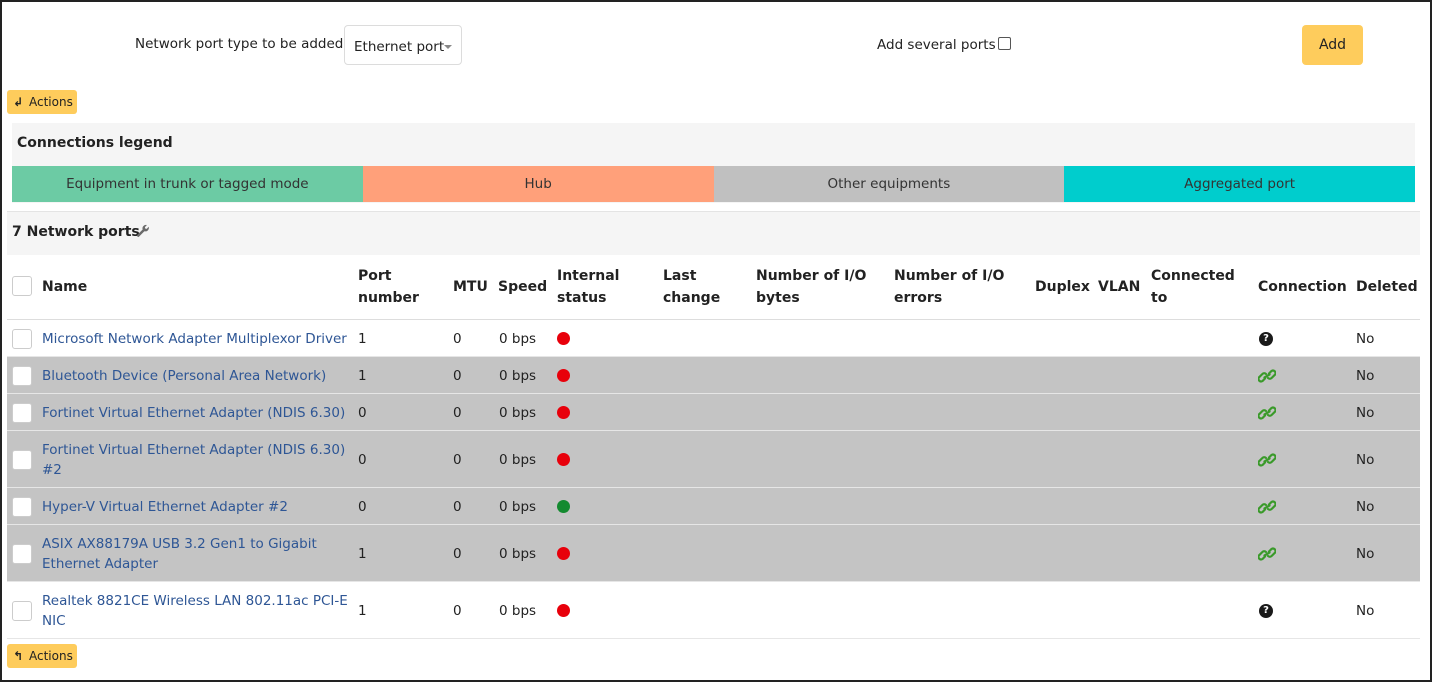 The width and height of the screenshot is (1432, 682). I want to click on chevron-down-icon, so click(448, 47).